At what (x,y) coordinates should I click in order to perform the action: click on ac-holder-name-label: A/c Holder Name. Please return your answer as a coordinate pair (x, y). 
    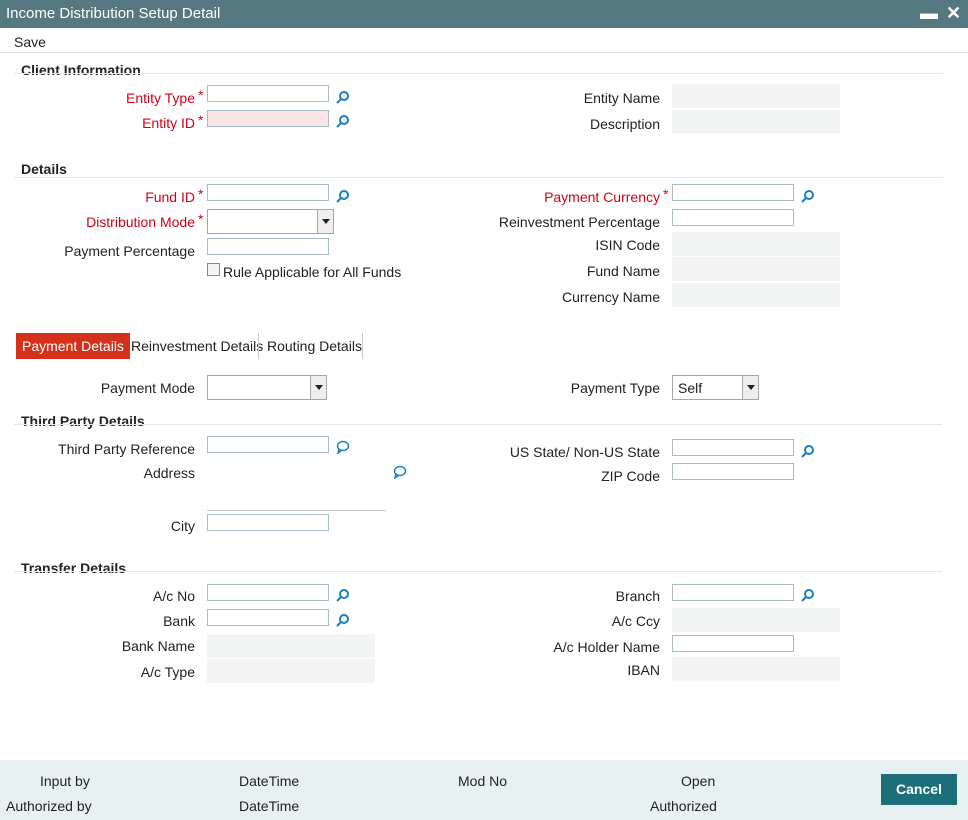
    Looking at the image, I should click on (606, 647).